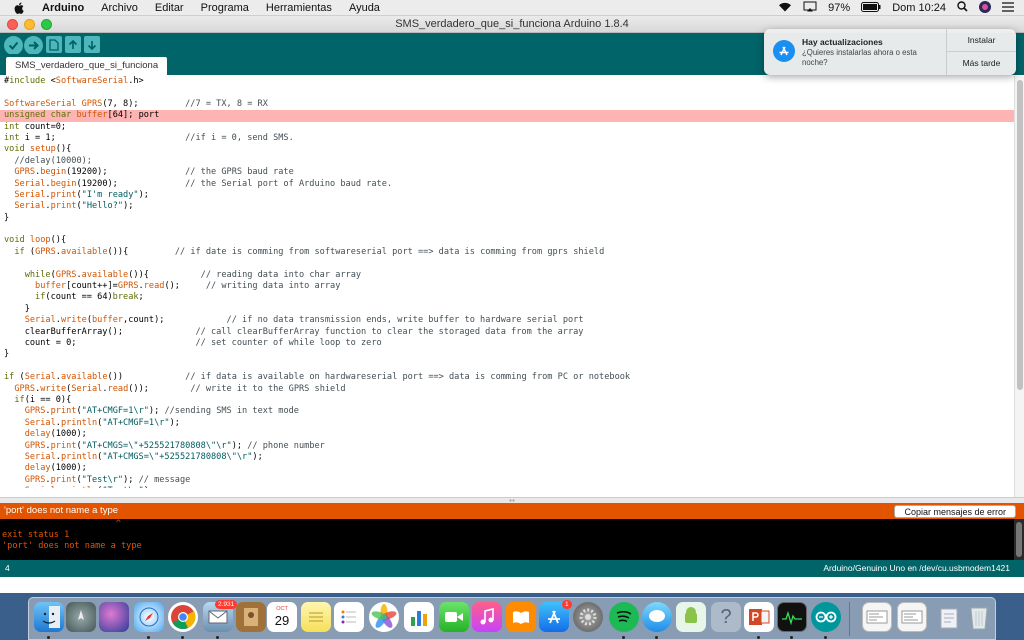 The height and width of the screenshot is (640, 1024). What do you see at coordinates (349, 617) in the screenshot?
I see `reminders-icon` at bounding box center [349, 617].